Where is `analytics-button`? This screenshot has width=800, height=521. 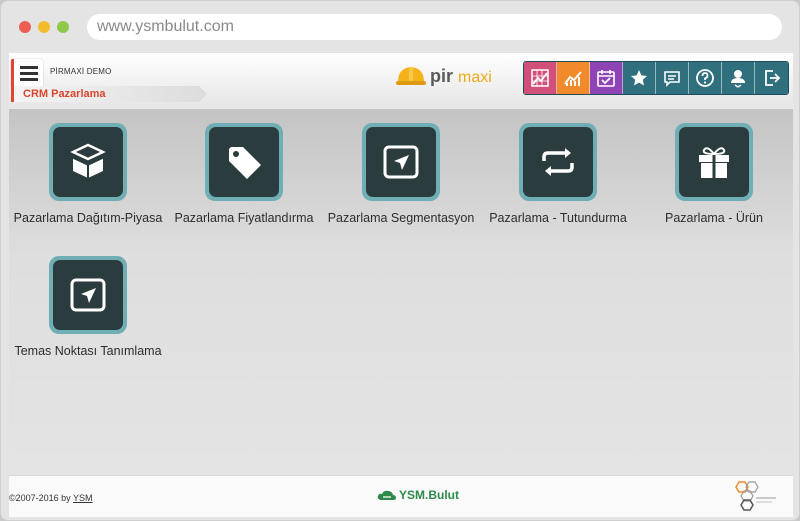
analytics-button is located at coordinates (573, 78).